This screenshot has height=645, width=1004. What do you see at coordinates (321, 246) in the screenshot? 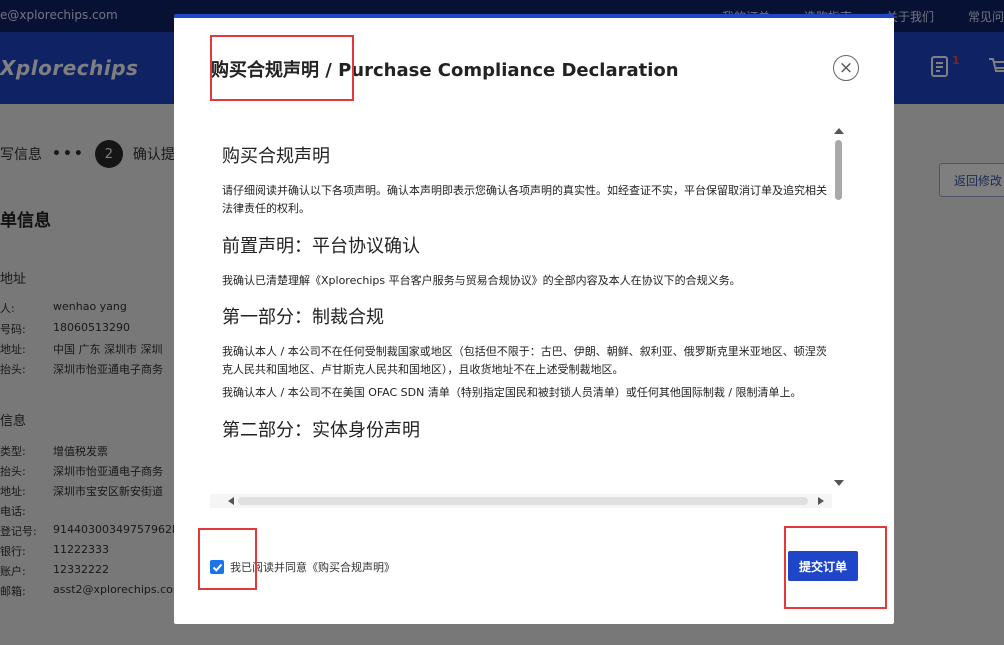
I see `preamble-title: 前置声明：平台协议确认` at bounding box center [321, 246].